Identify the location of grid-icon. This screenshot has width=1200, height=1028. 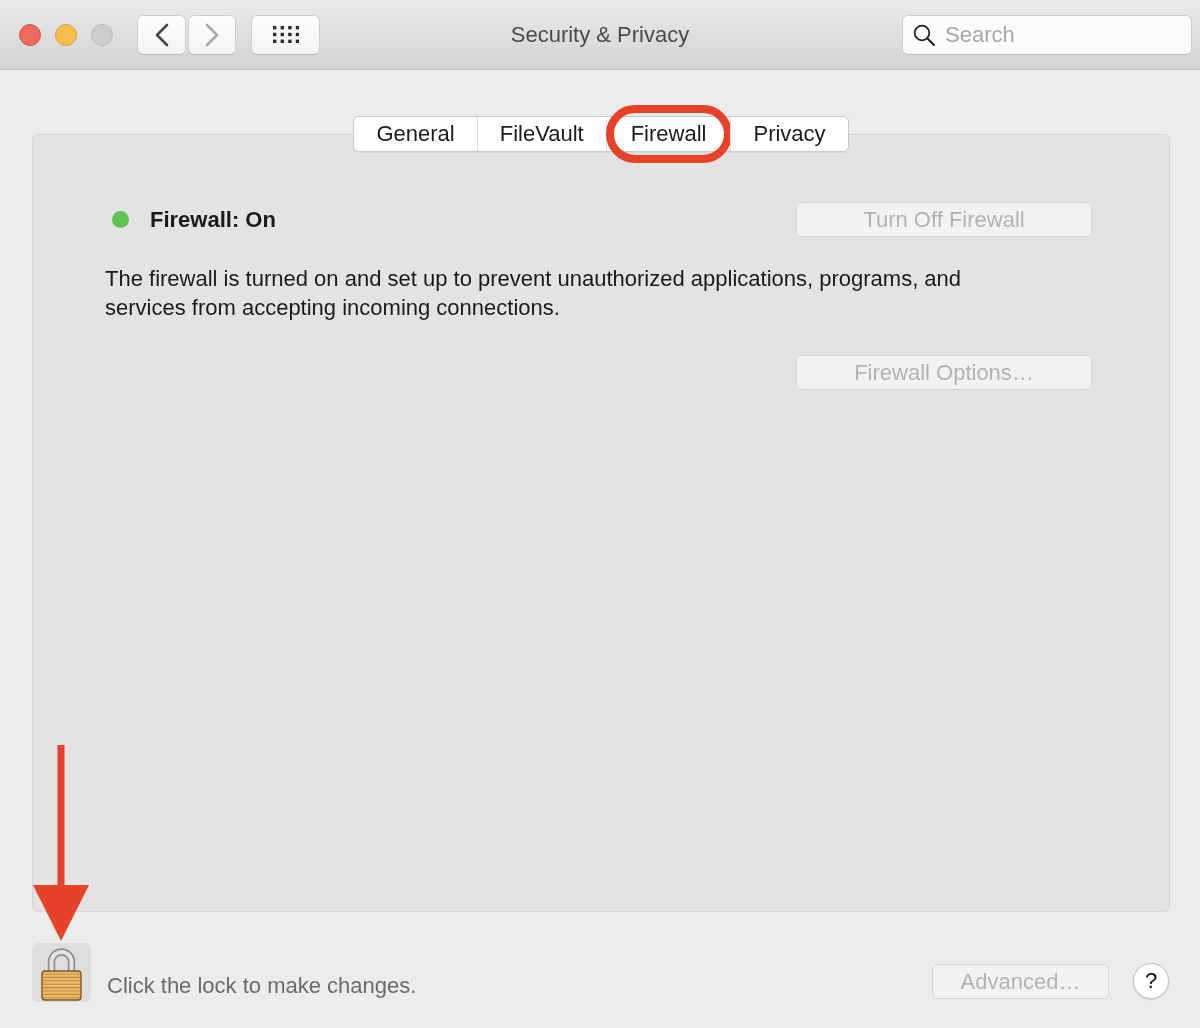
(285, 34).